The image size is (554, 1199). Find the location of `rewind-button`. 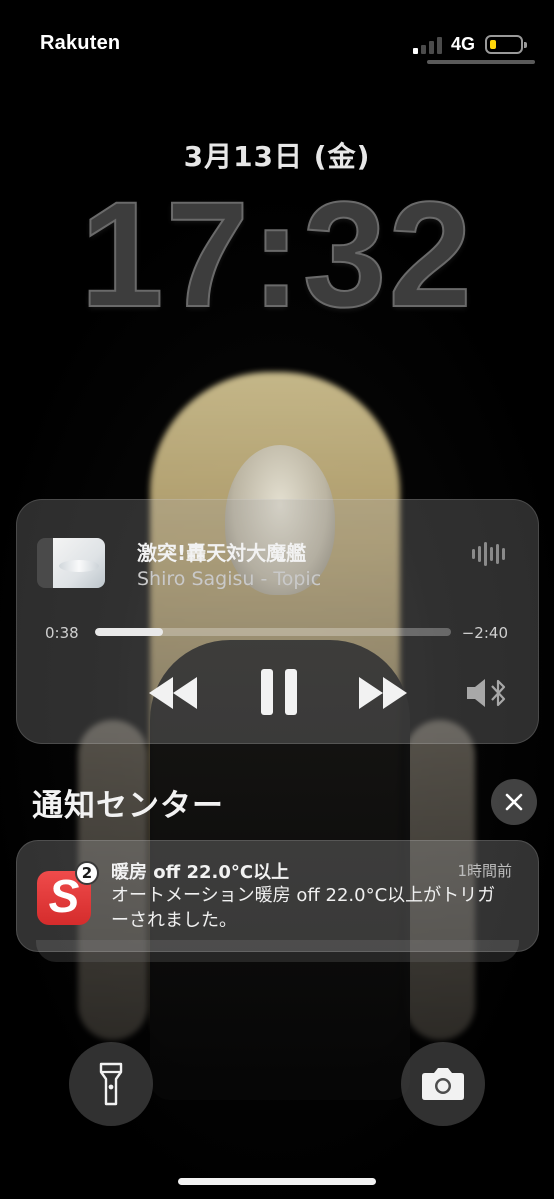

rewind-button is located at coordinates (173, 693).